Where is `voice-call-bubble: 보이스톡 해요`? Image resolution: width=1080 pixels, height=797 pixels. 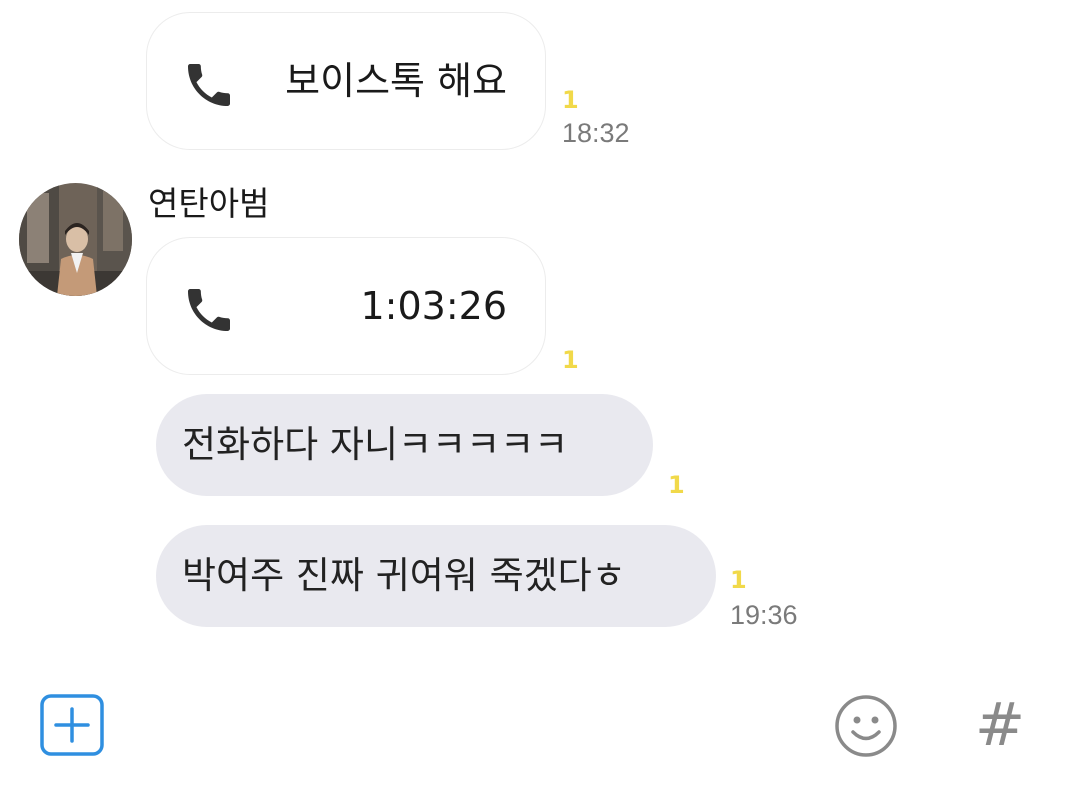
voice-call-bubble: 보이스톡 해요 is located at coordinates (346, 81).